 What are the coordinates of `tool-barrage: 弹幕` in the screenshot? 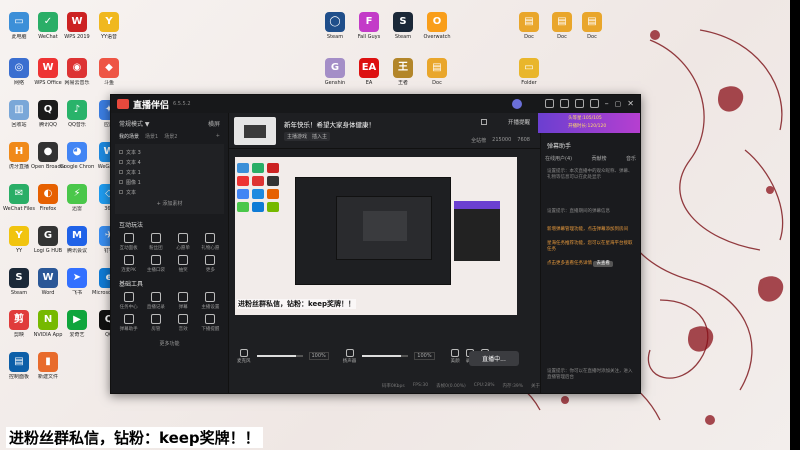 It's located at (183, 301).